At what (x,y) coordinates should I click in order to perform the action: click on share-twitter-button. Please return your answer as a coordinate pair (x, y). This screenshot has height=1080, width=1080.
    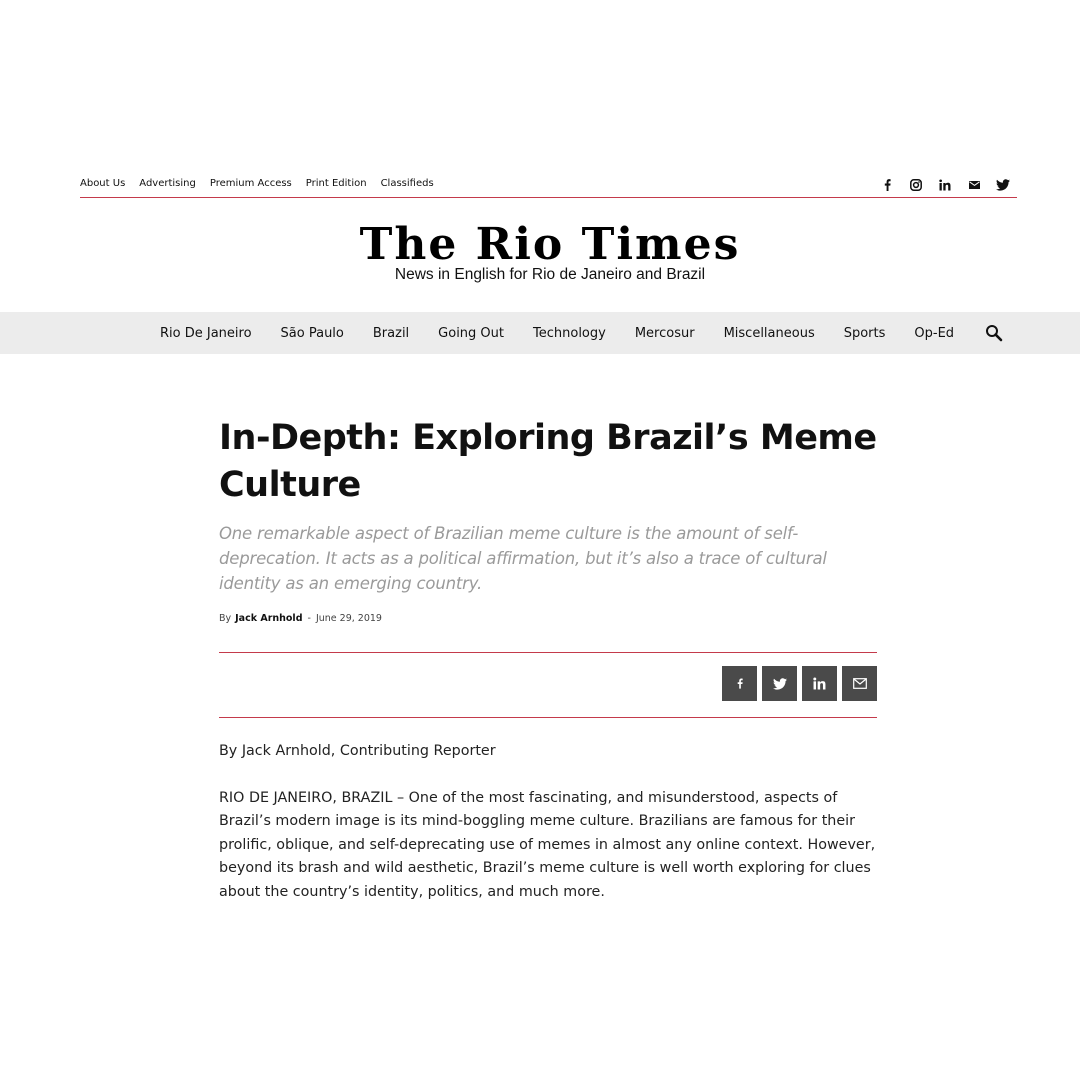
    Looking at the image, I should click on (779, 683).